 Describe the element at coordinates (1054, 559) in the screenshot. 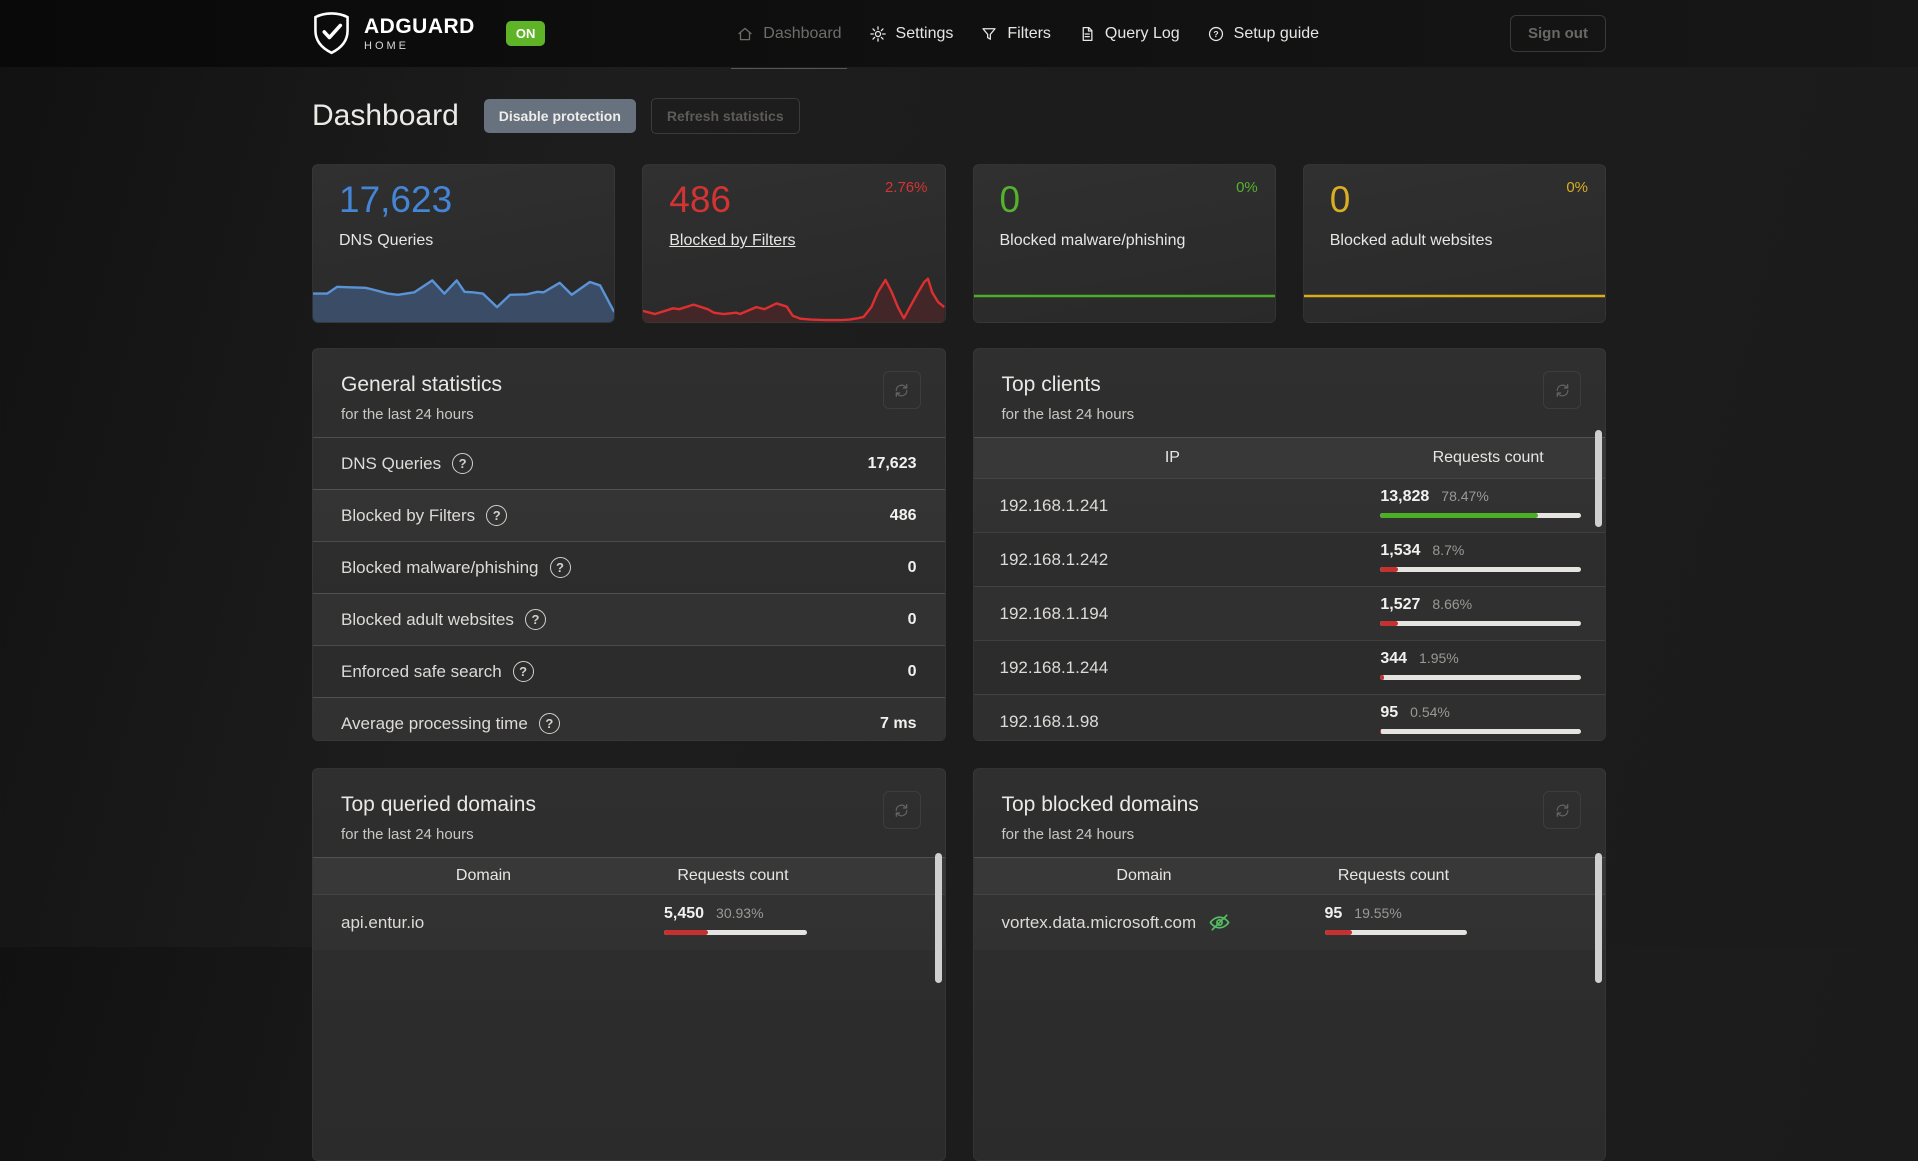

I see `client-ip-address: 192.168.1.242` at that location.